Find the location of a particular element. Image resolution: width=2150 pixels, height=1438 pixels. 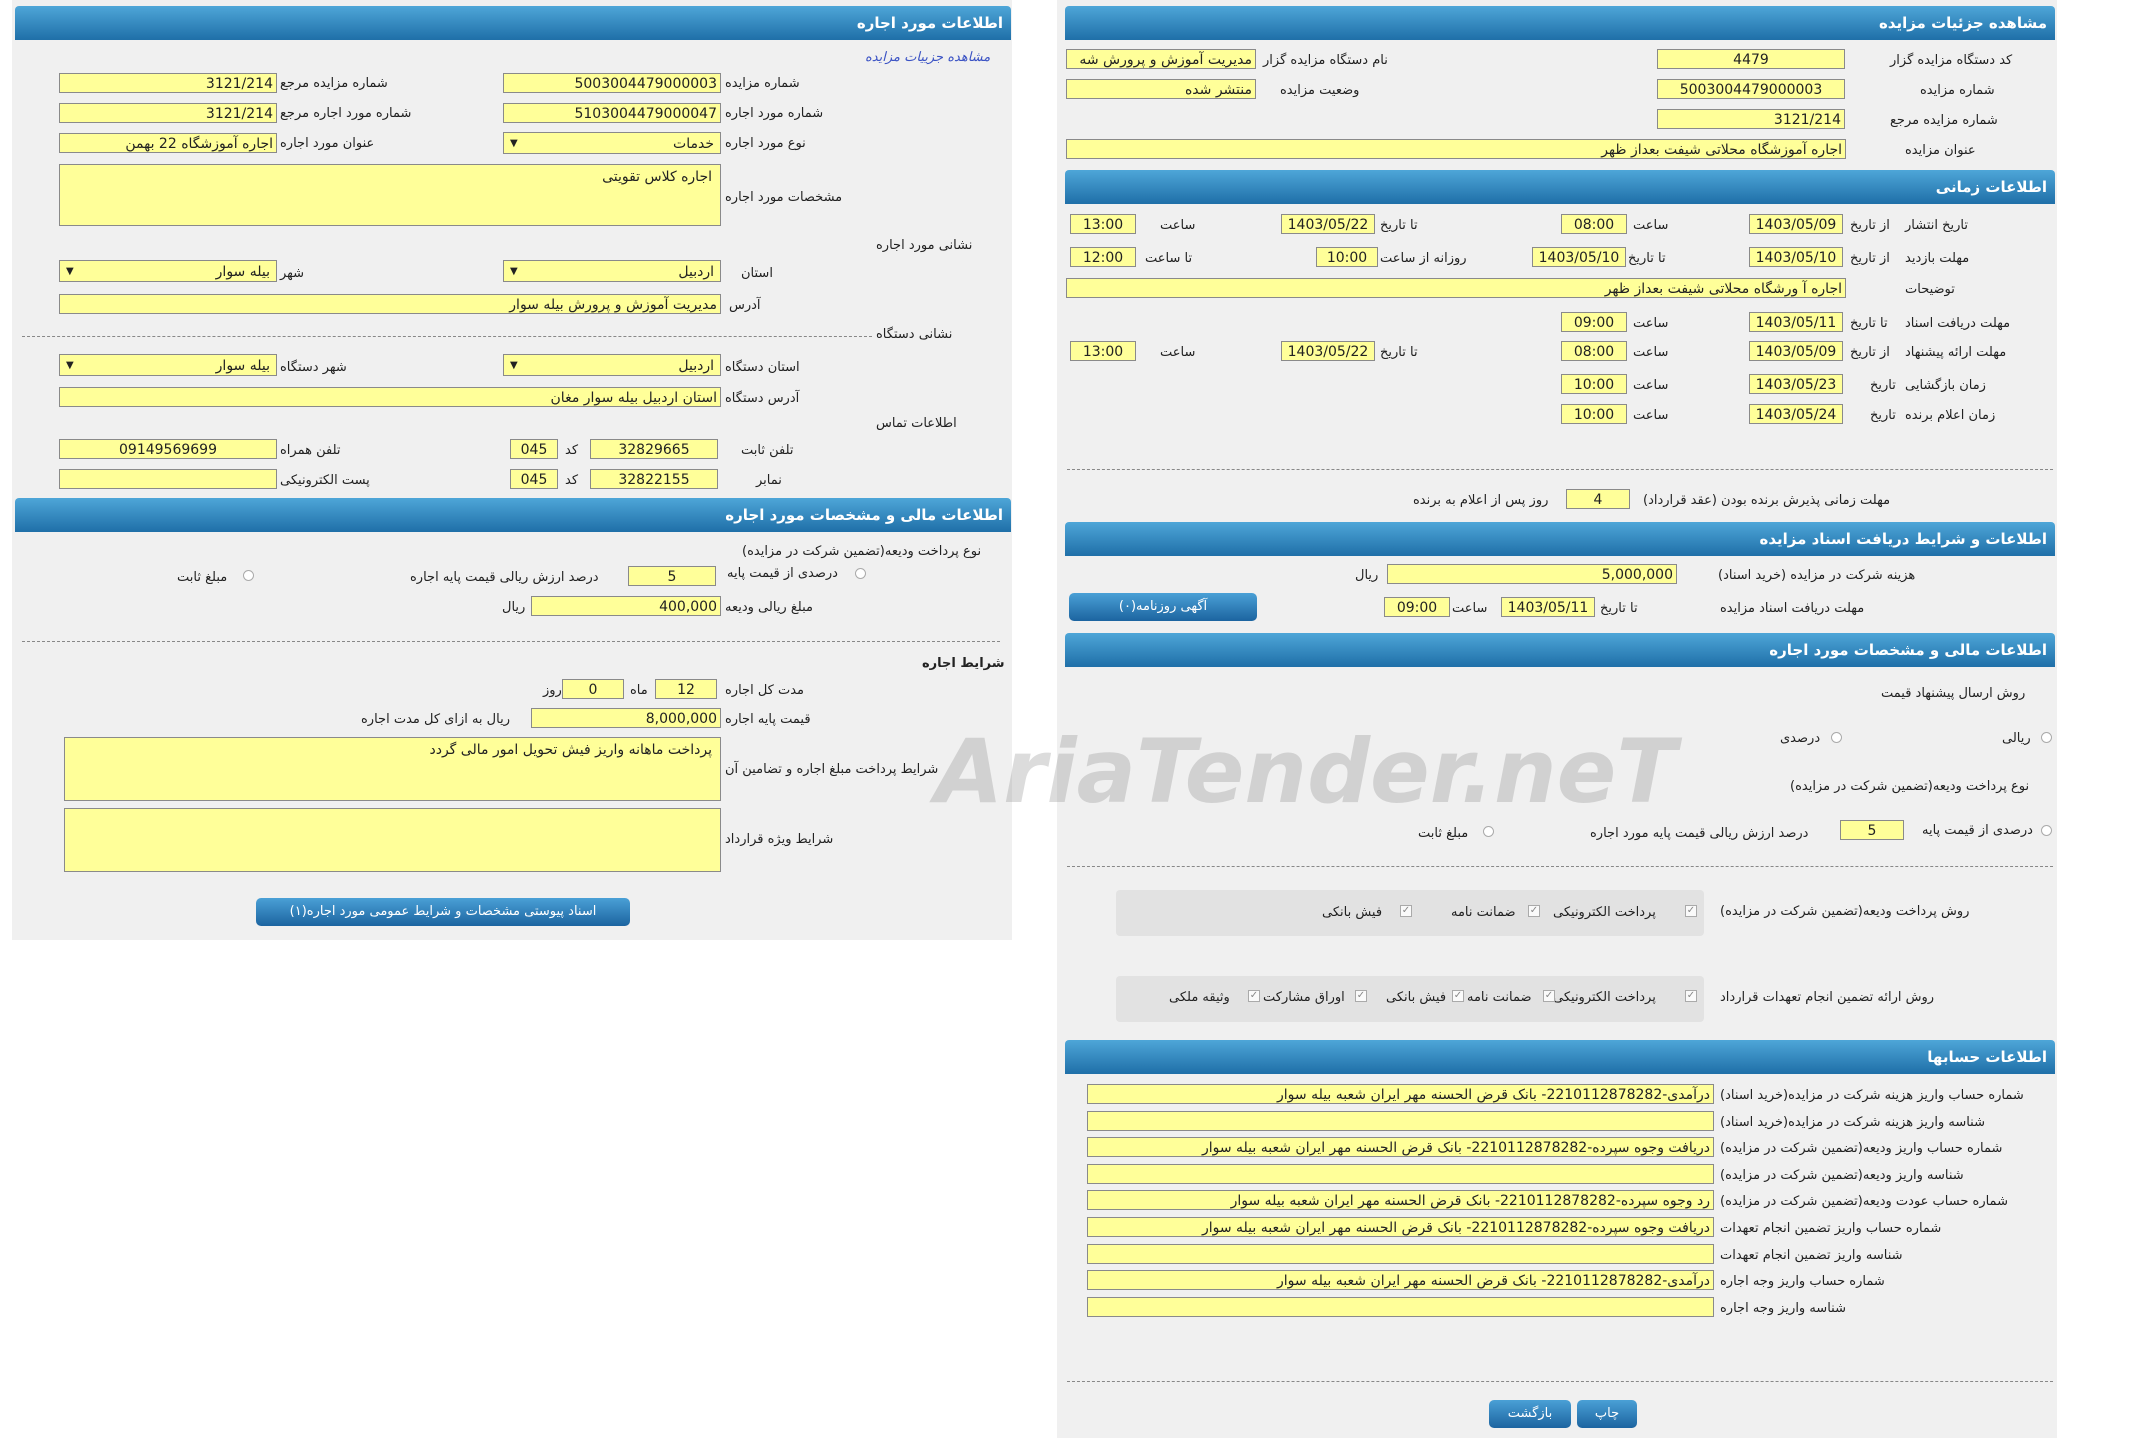

rental-spec-textarea: اجاره کلاس تقویتی is located at coordinates (390, 195).